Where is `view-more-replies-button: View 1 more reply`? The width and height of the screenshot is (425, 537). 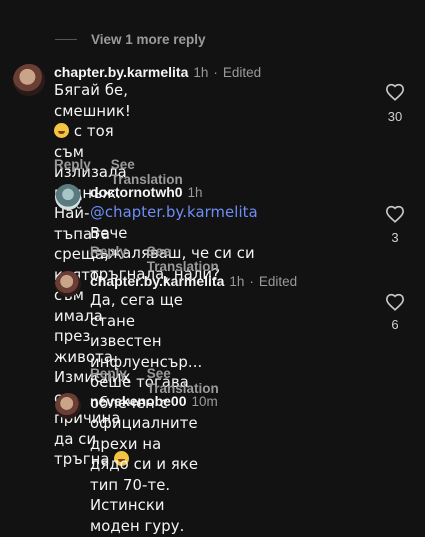
view-more-replies-button: View 1 more reply is located at coordinates (130, 39).